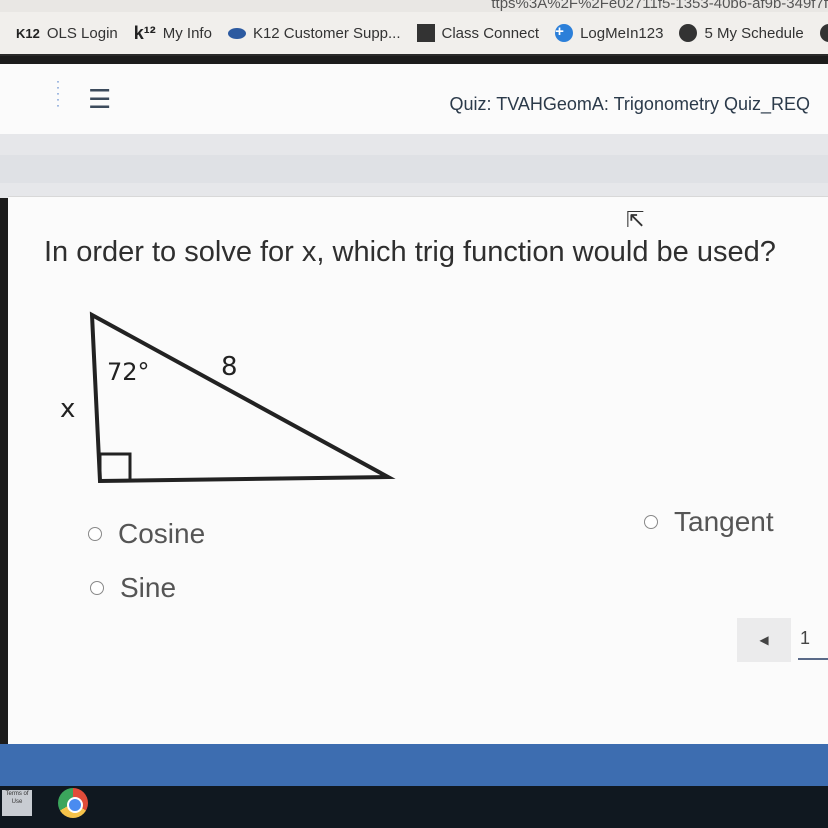 Image resolution: width=828 pixels, height=828 pixels. I want to click on terms-of-use-link: Terms of Use, so click(17, 803).